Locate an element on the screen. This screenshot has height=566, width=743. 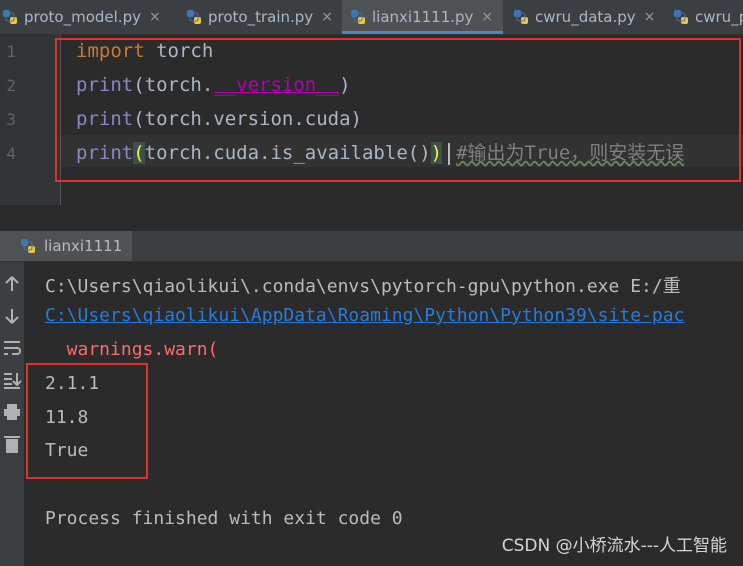
soft-wrap-icon is located at coordinates (12, 348).